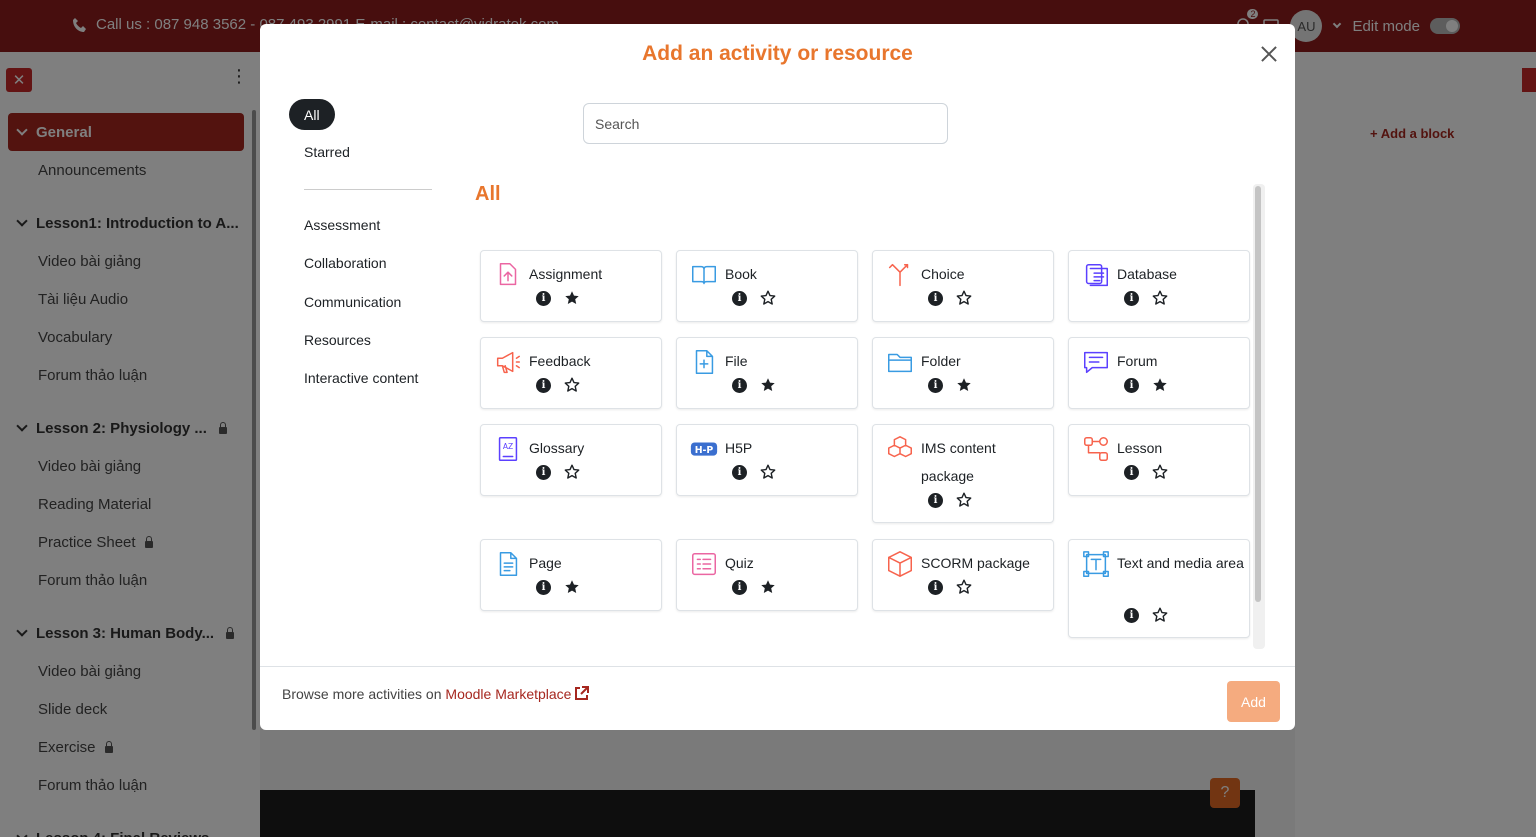  I want to click on footer-label: Browse more activities on, so click(362, 694).